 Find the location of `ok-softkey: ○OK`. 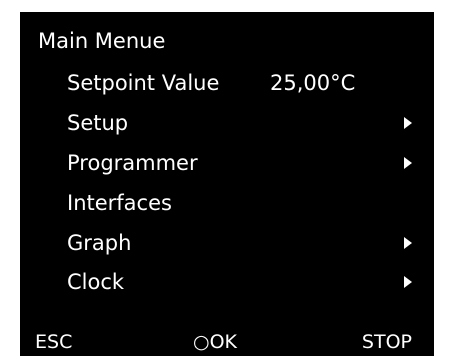

ok-softkey: ○OK is located at coordinates (215, 342).